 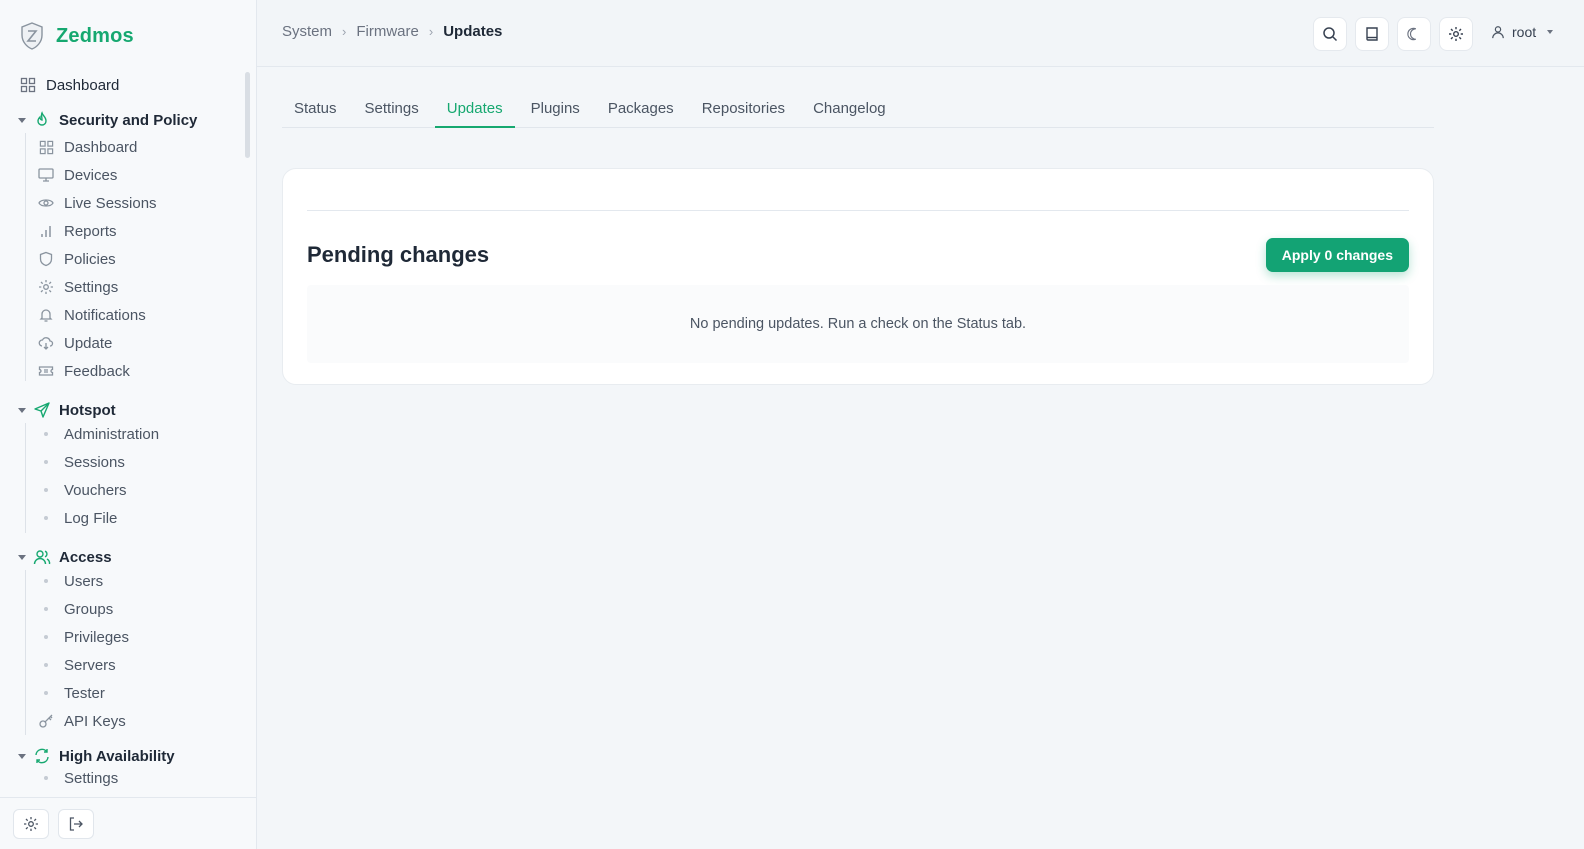 What do you see at coordinates (105, 315) in the screenshot?
I see `sidebar-item-label: Notifications` at bounding box center [105, 315].